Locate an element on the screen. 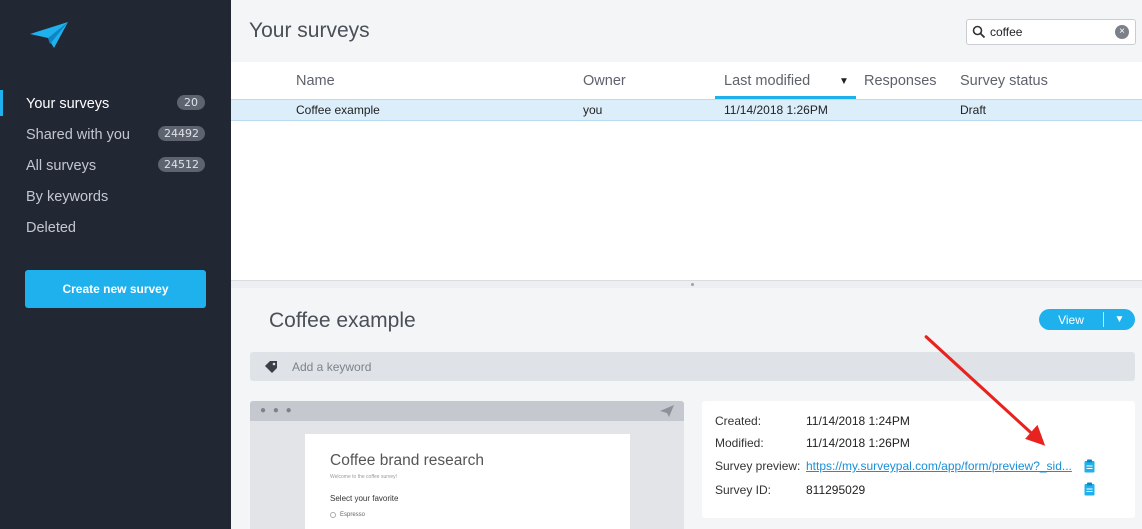 The image size is (1142, 529). cell-name: Coffee example is located at coordinates (338, 110).